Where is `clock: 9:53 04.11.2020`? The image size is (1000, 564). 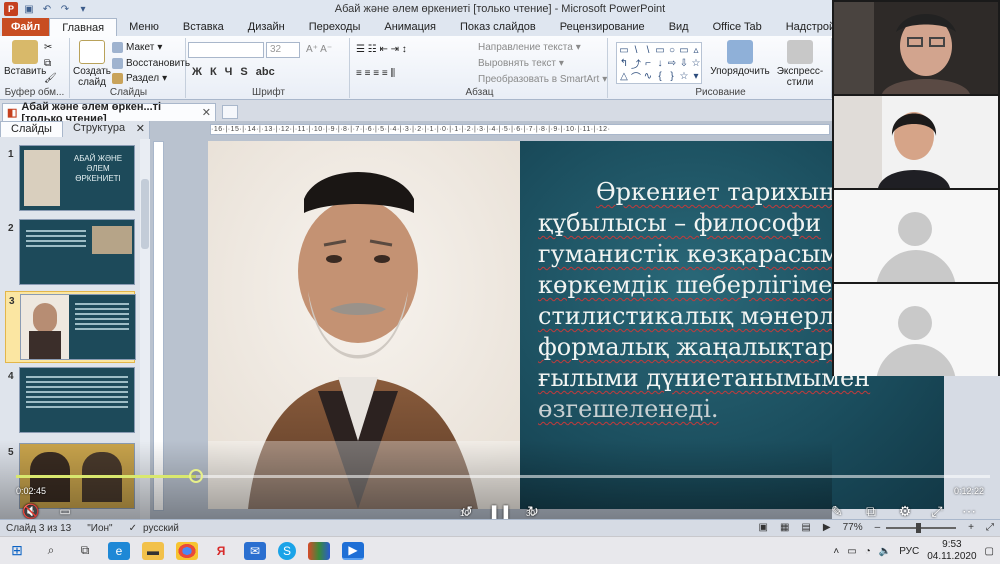 clock: 9:53 04.11.2020 is located at coordinates (951, 551).